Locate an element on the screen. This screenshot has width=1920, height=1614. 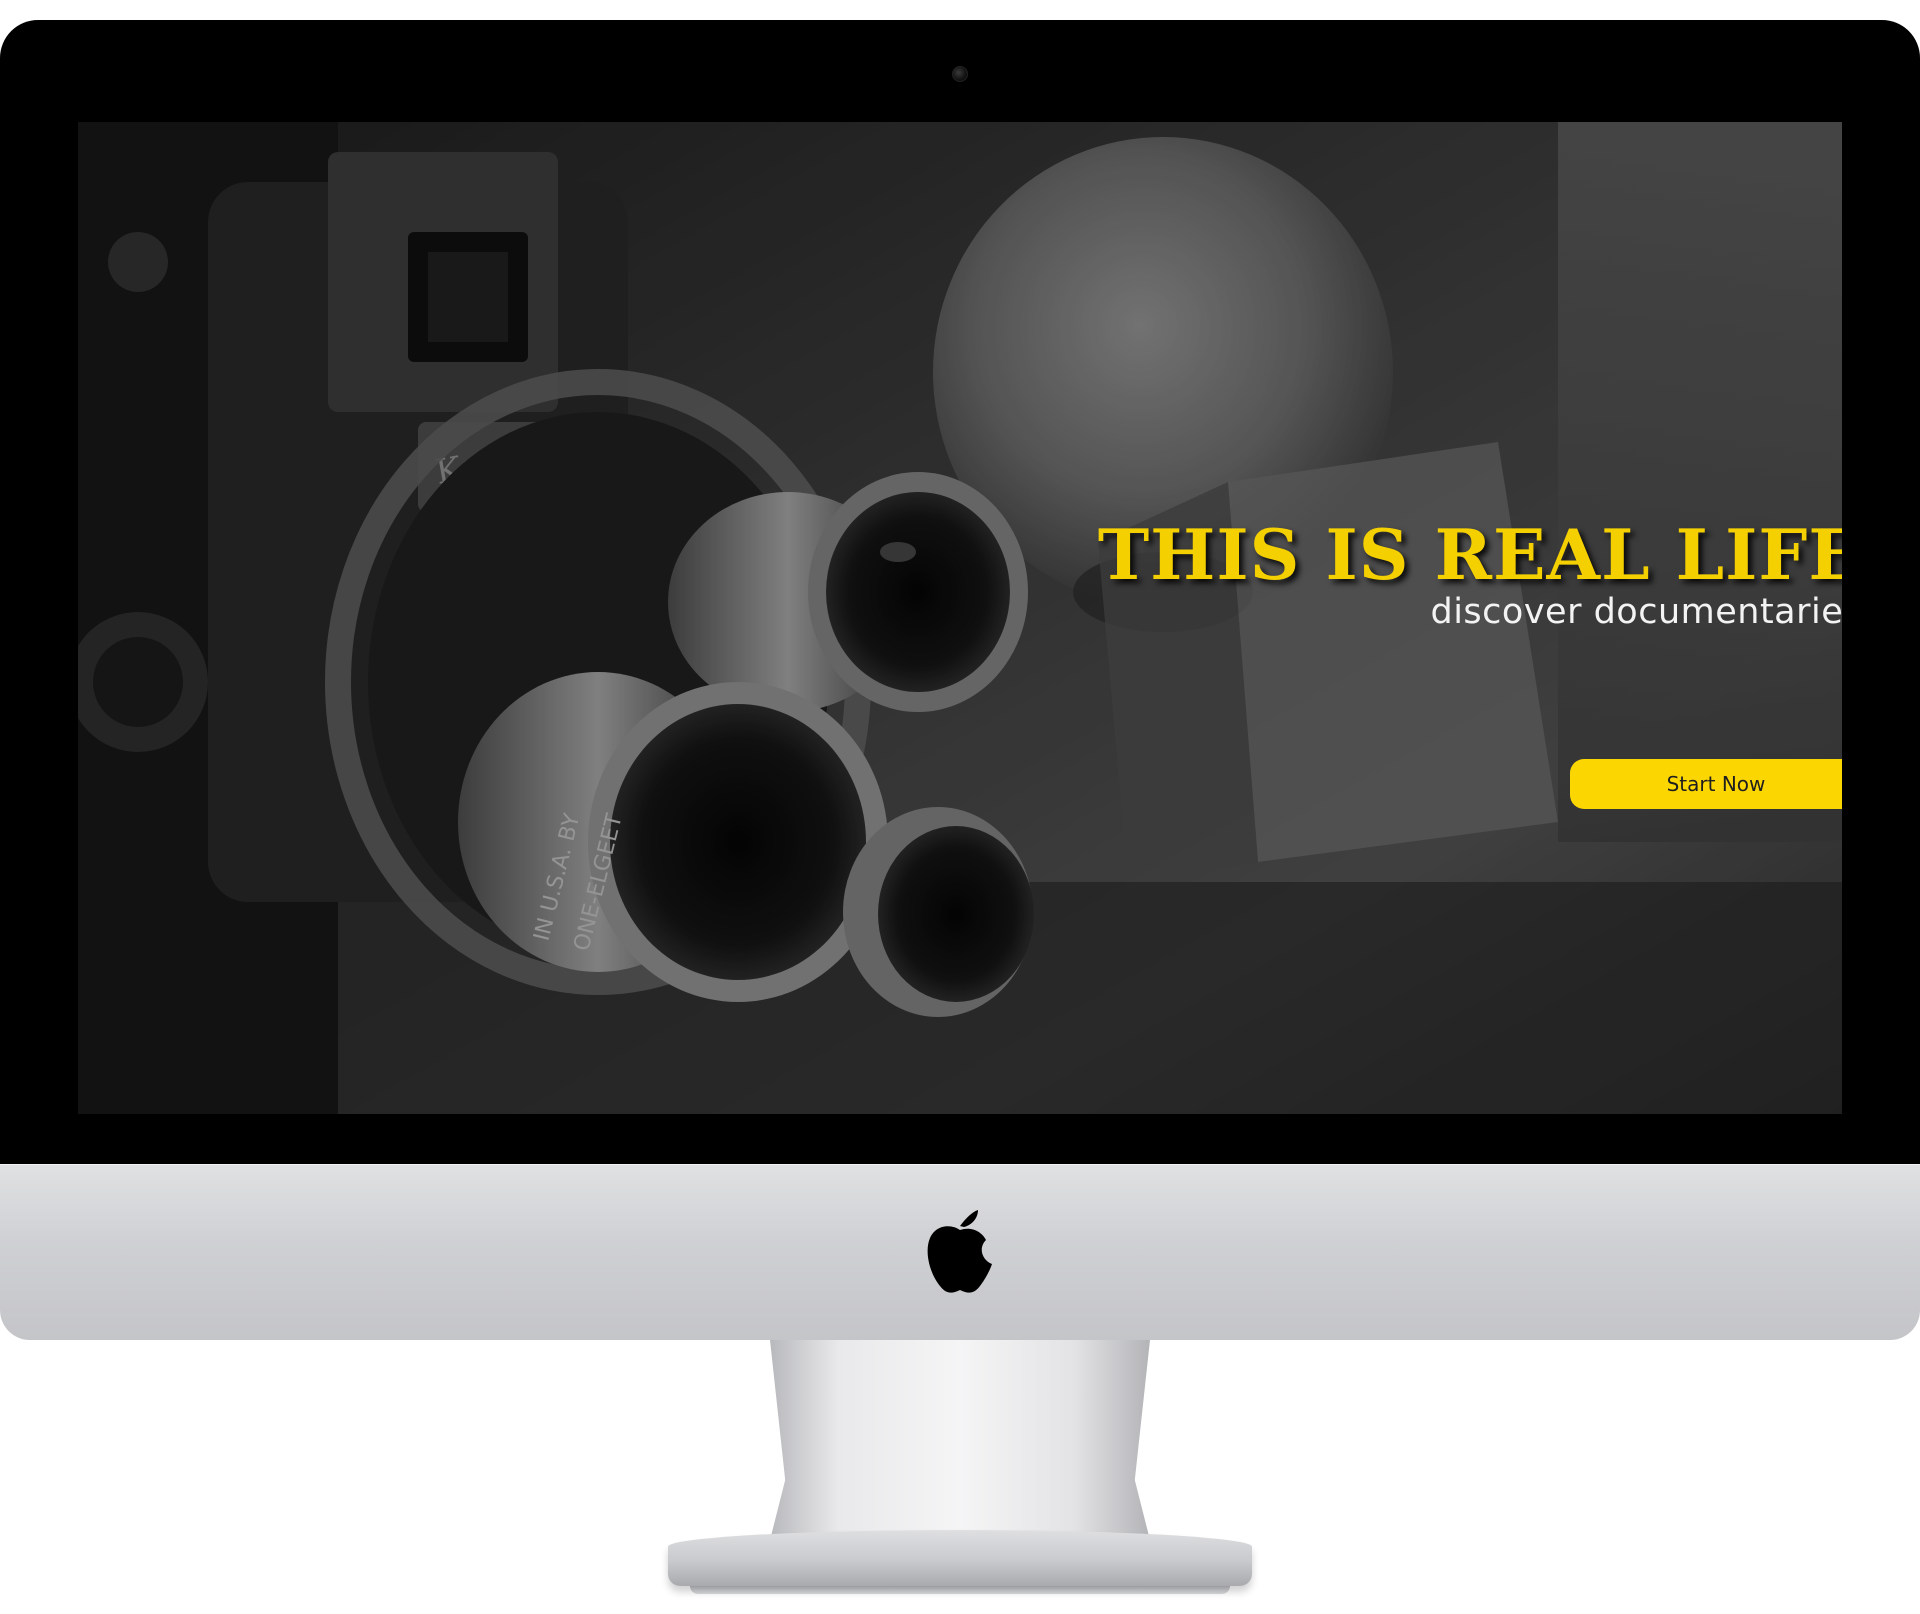
apple-logo-icon is located at coordinates (959, 1251).